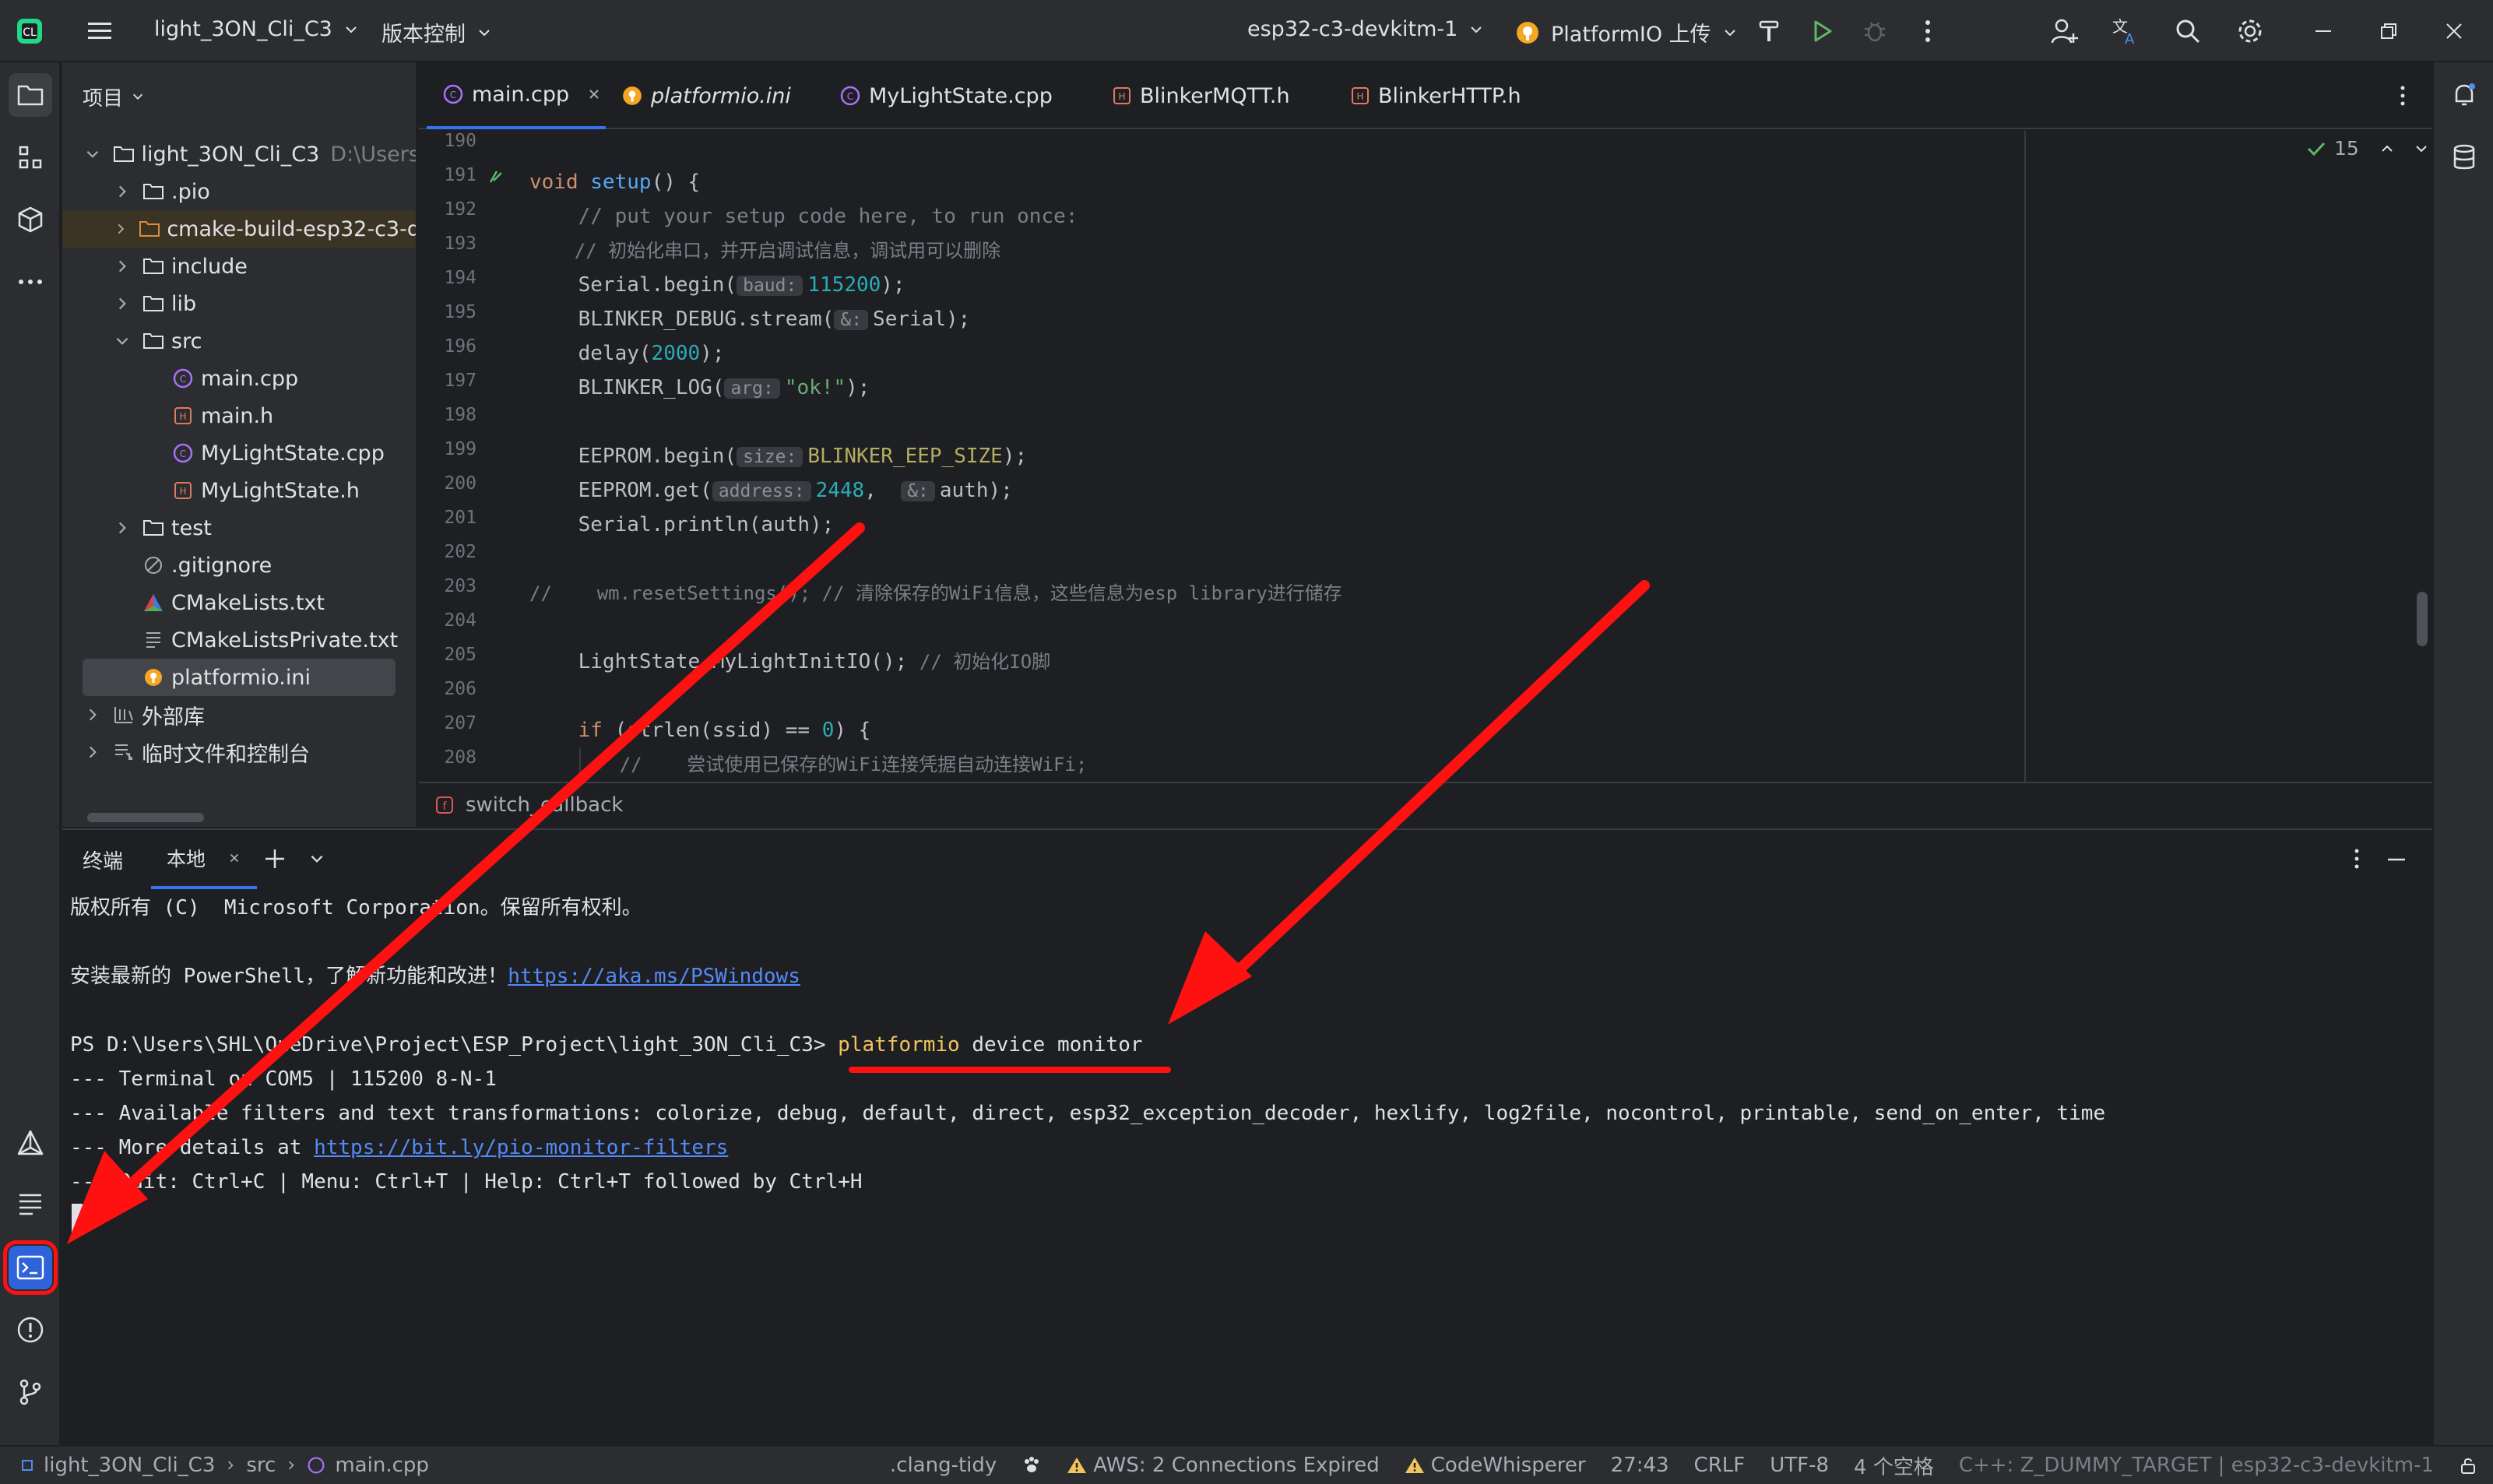 The image size is (2493, 1484). What do you see at coordinates (31, 1143) in the screenshot?
I see `cmake-icon` at bounding box center [31, 1143].